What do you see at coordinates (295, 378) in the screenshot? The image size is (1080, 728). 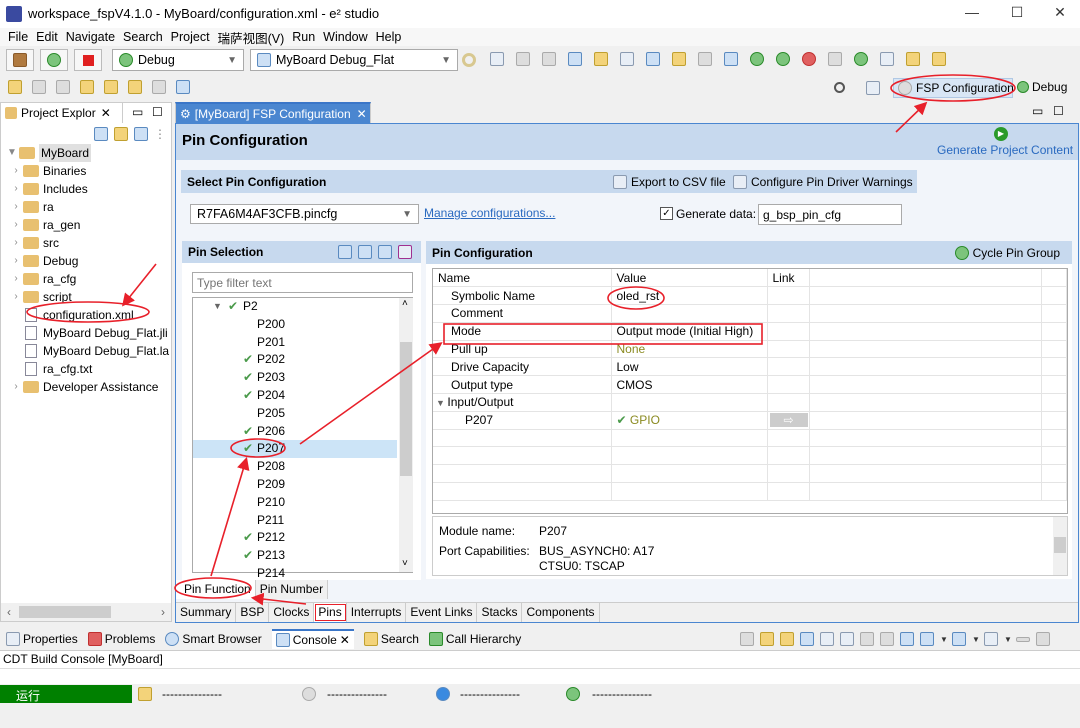 I see `pin-item: ✔ P203` at bounding box center [295, 378].